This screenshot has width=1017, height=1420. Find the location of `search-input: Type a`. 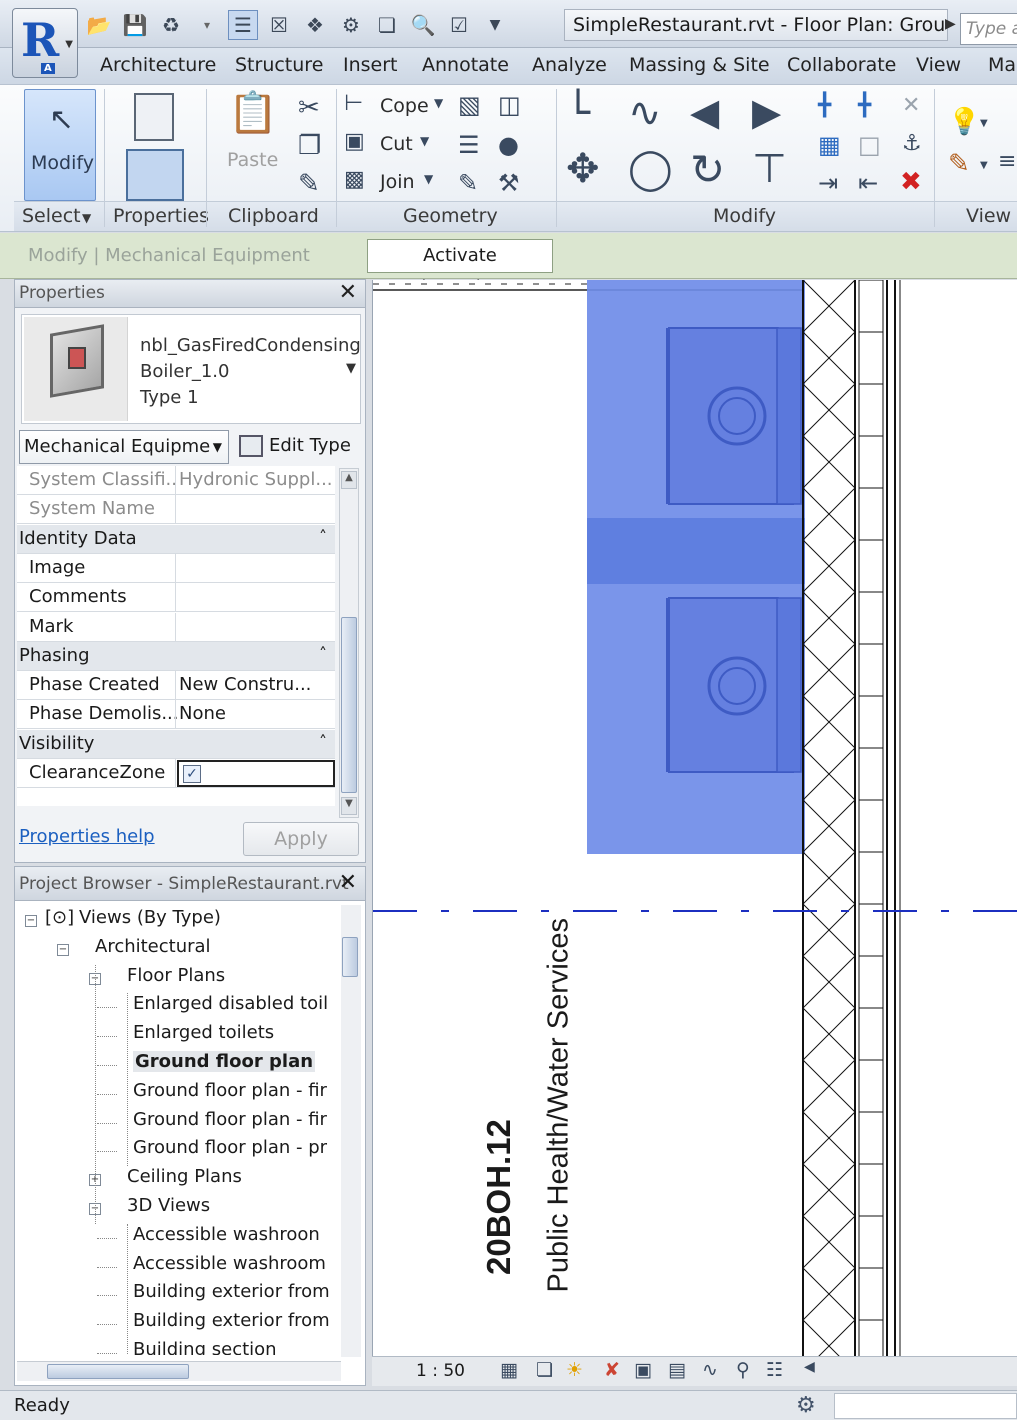

search-input: Type a is located at coordinates (988, 29).